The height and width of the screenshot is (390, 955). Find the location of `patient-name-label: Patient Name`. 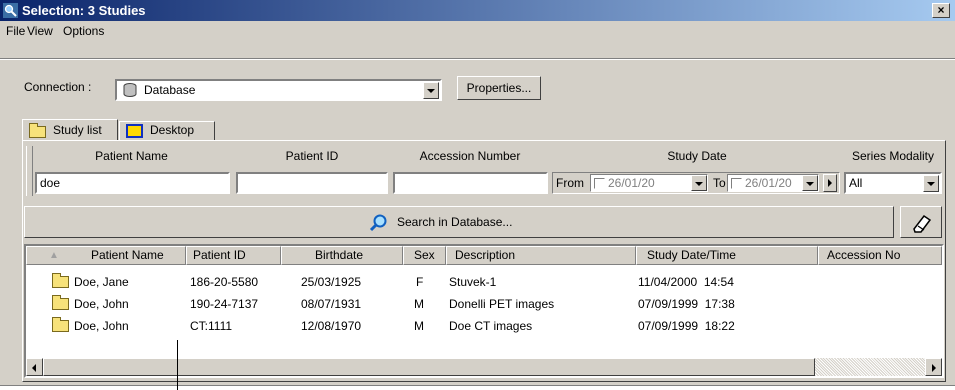

patient-name-label: Patient Name is located at coordinates (131, 156).